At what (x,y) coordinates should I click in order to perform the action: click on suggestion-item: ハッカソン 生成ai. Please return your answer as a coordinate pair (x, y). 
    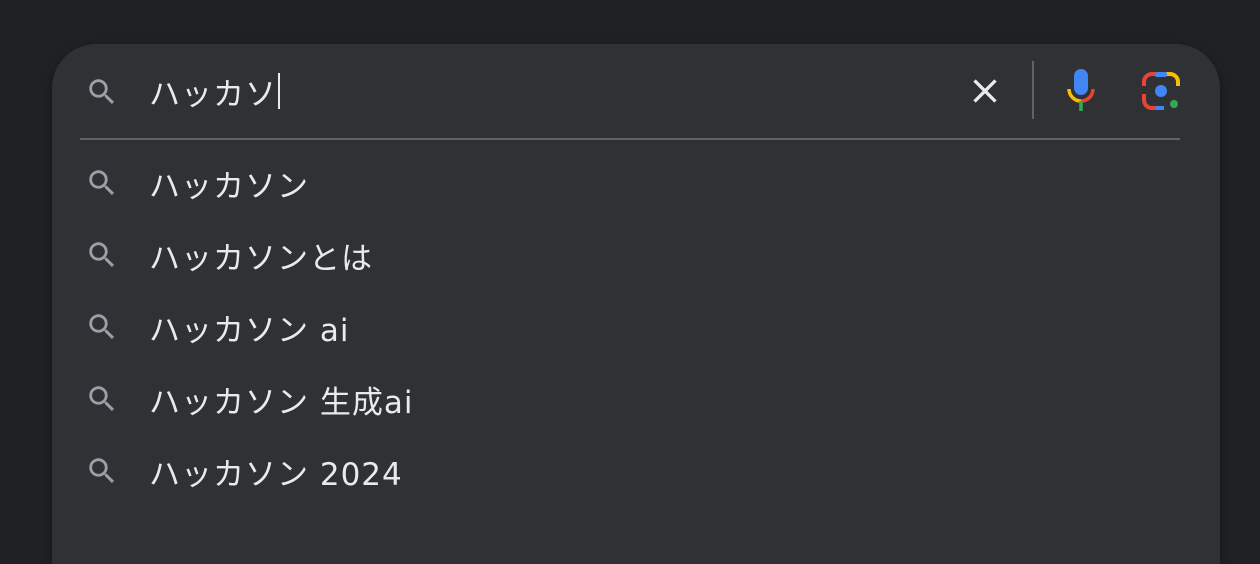
    Looking at the image, I should click on (636, 399).